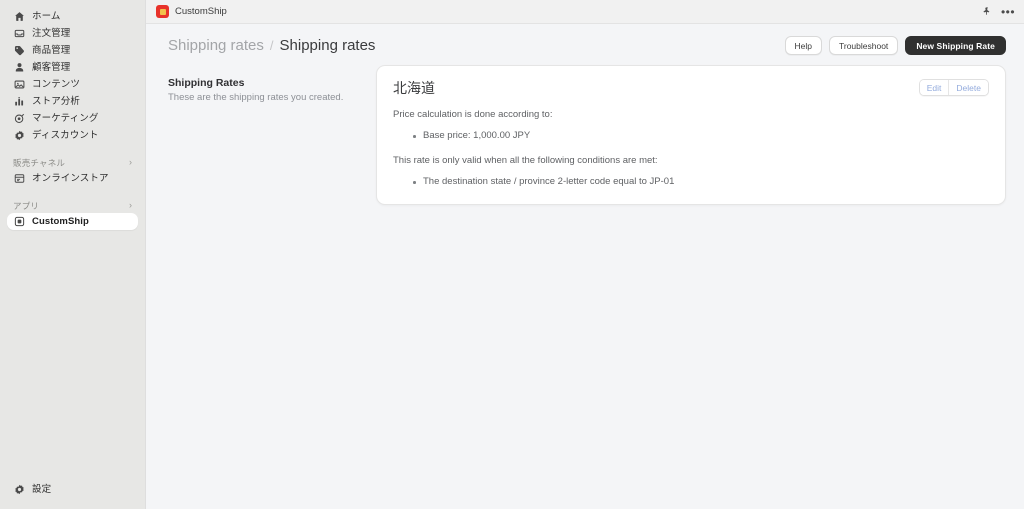 This screenshot has height=509, width=1024. I want to click on section-title: アプリ, so click(26, 205).